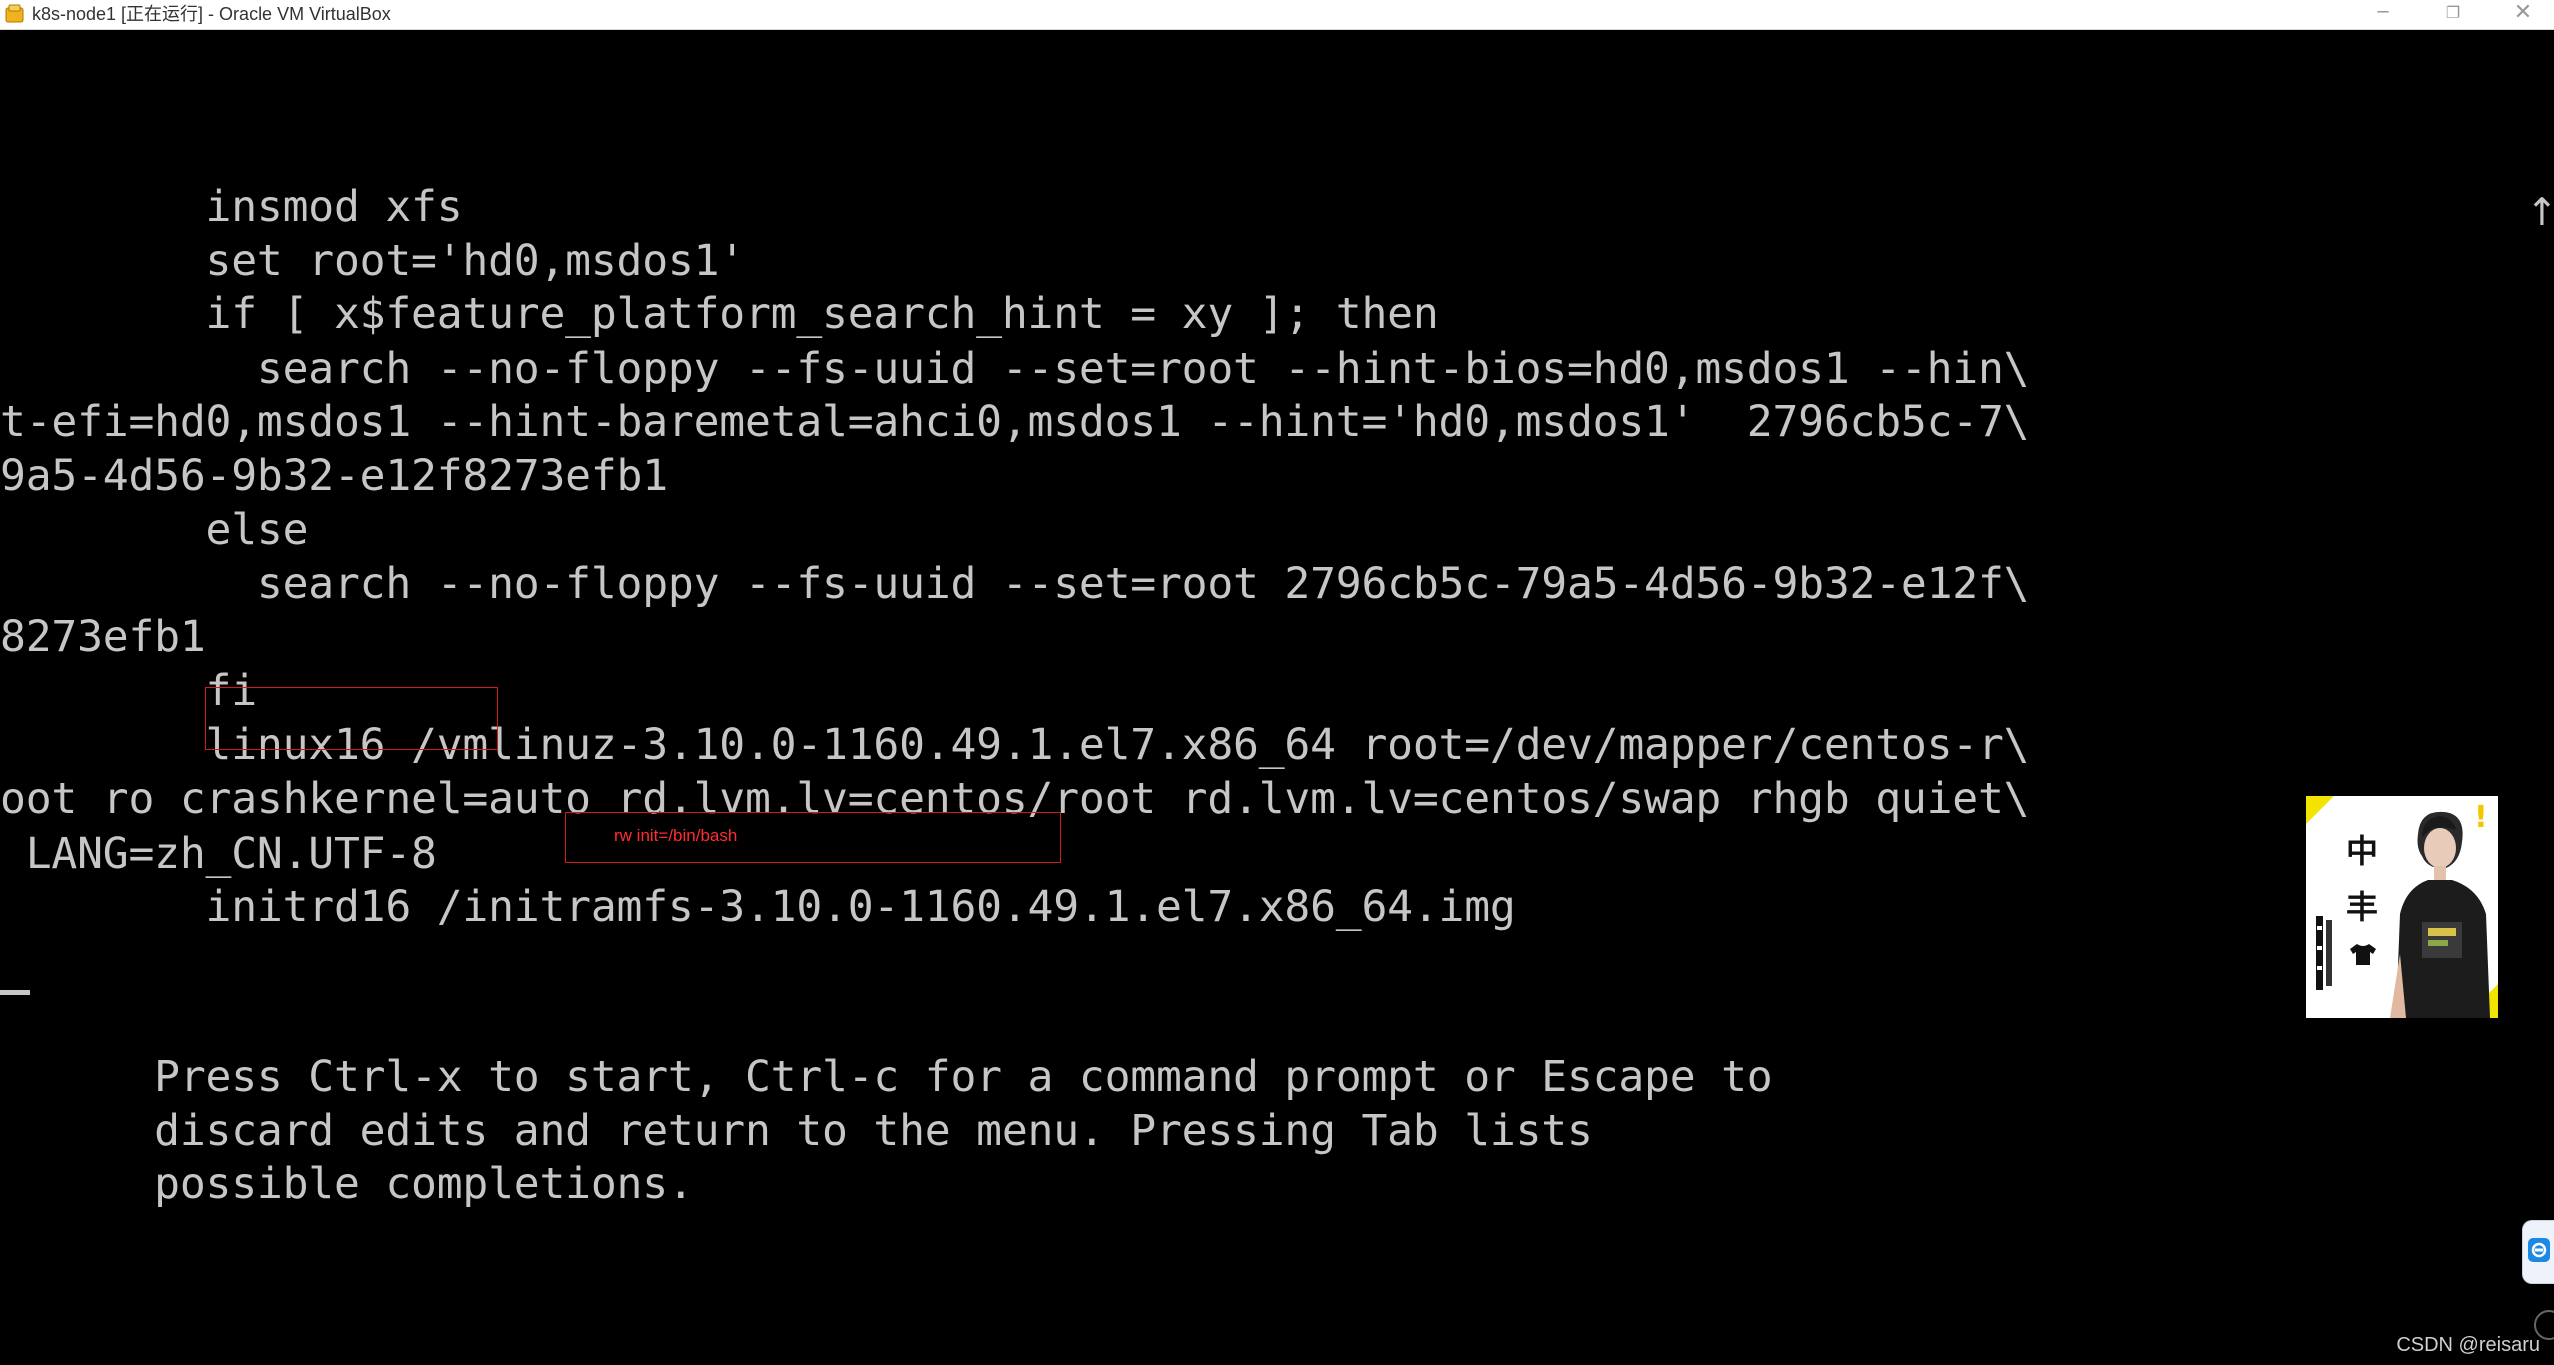 The image size is (2554, 1365). Describe the element at coordinates (2320, 810) in the screenshot. I see `poster-corner` at that location.